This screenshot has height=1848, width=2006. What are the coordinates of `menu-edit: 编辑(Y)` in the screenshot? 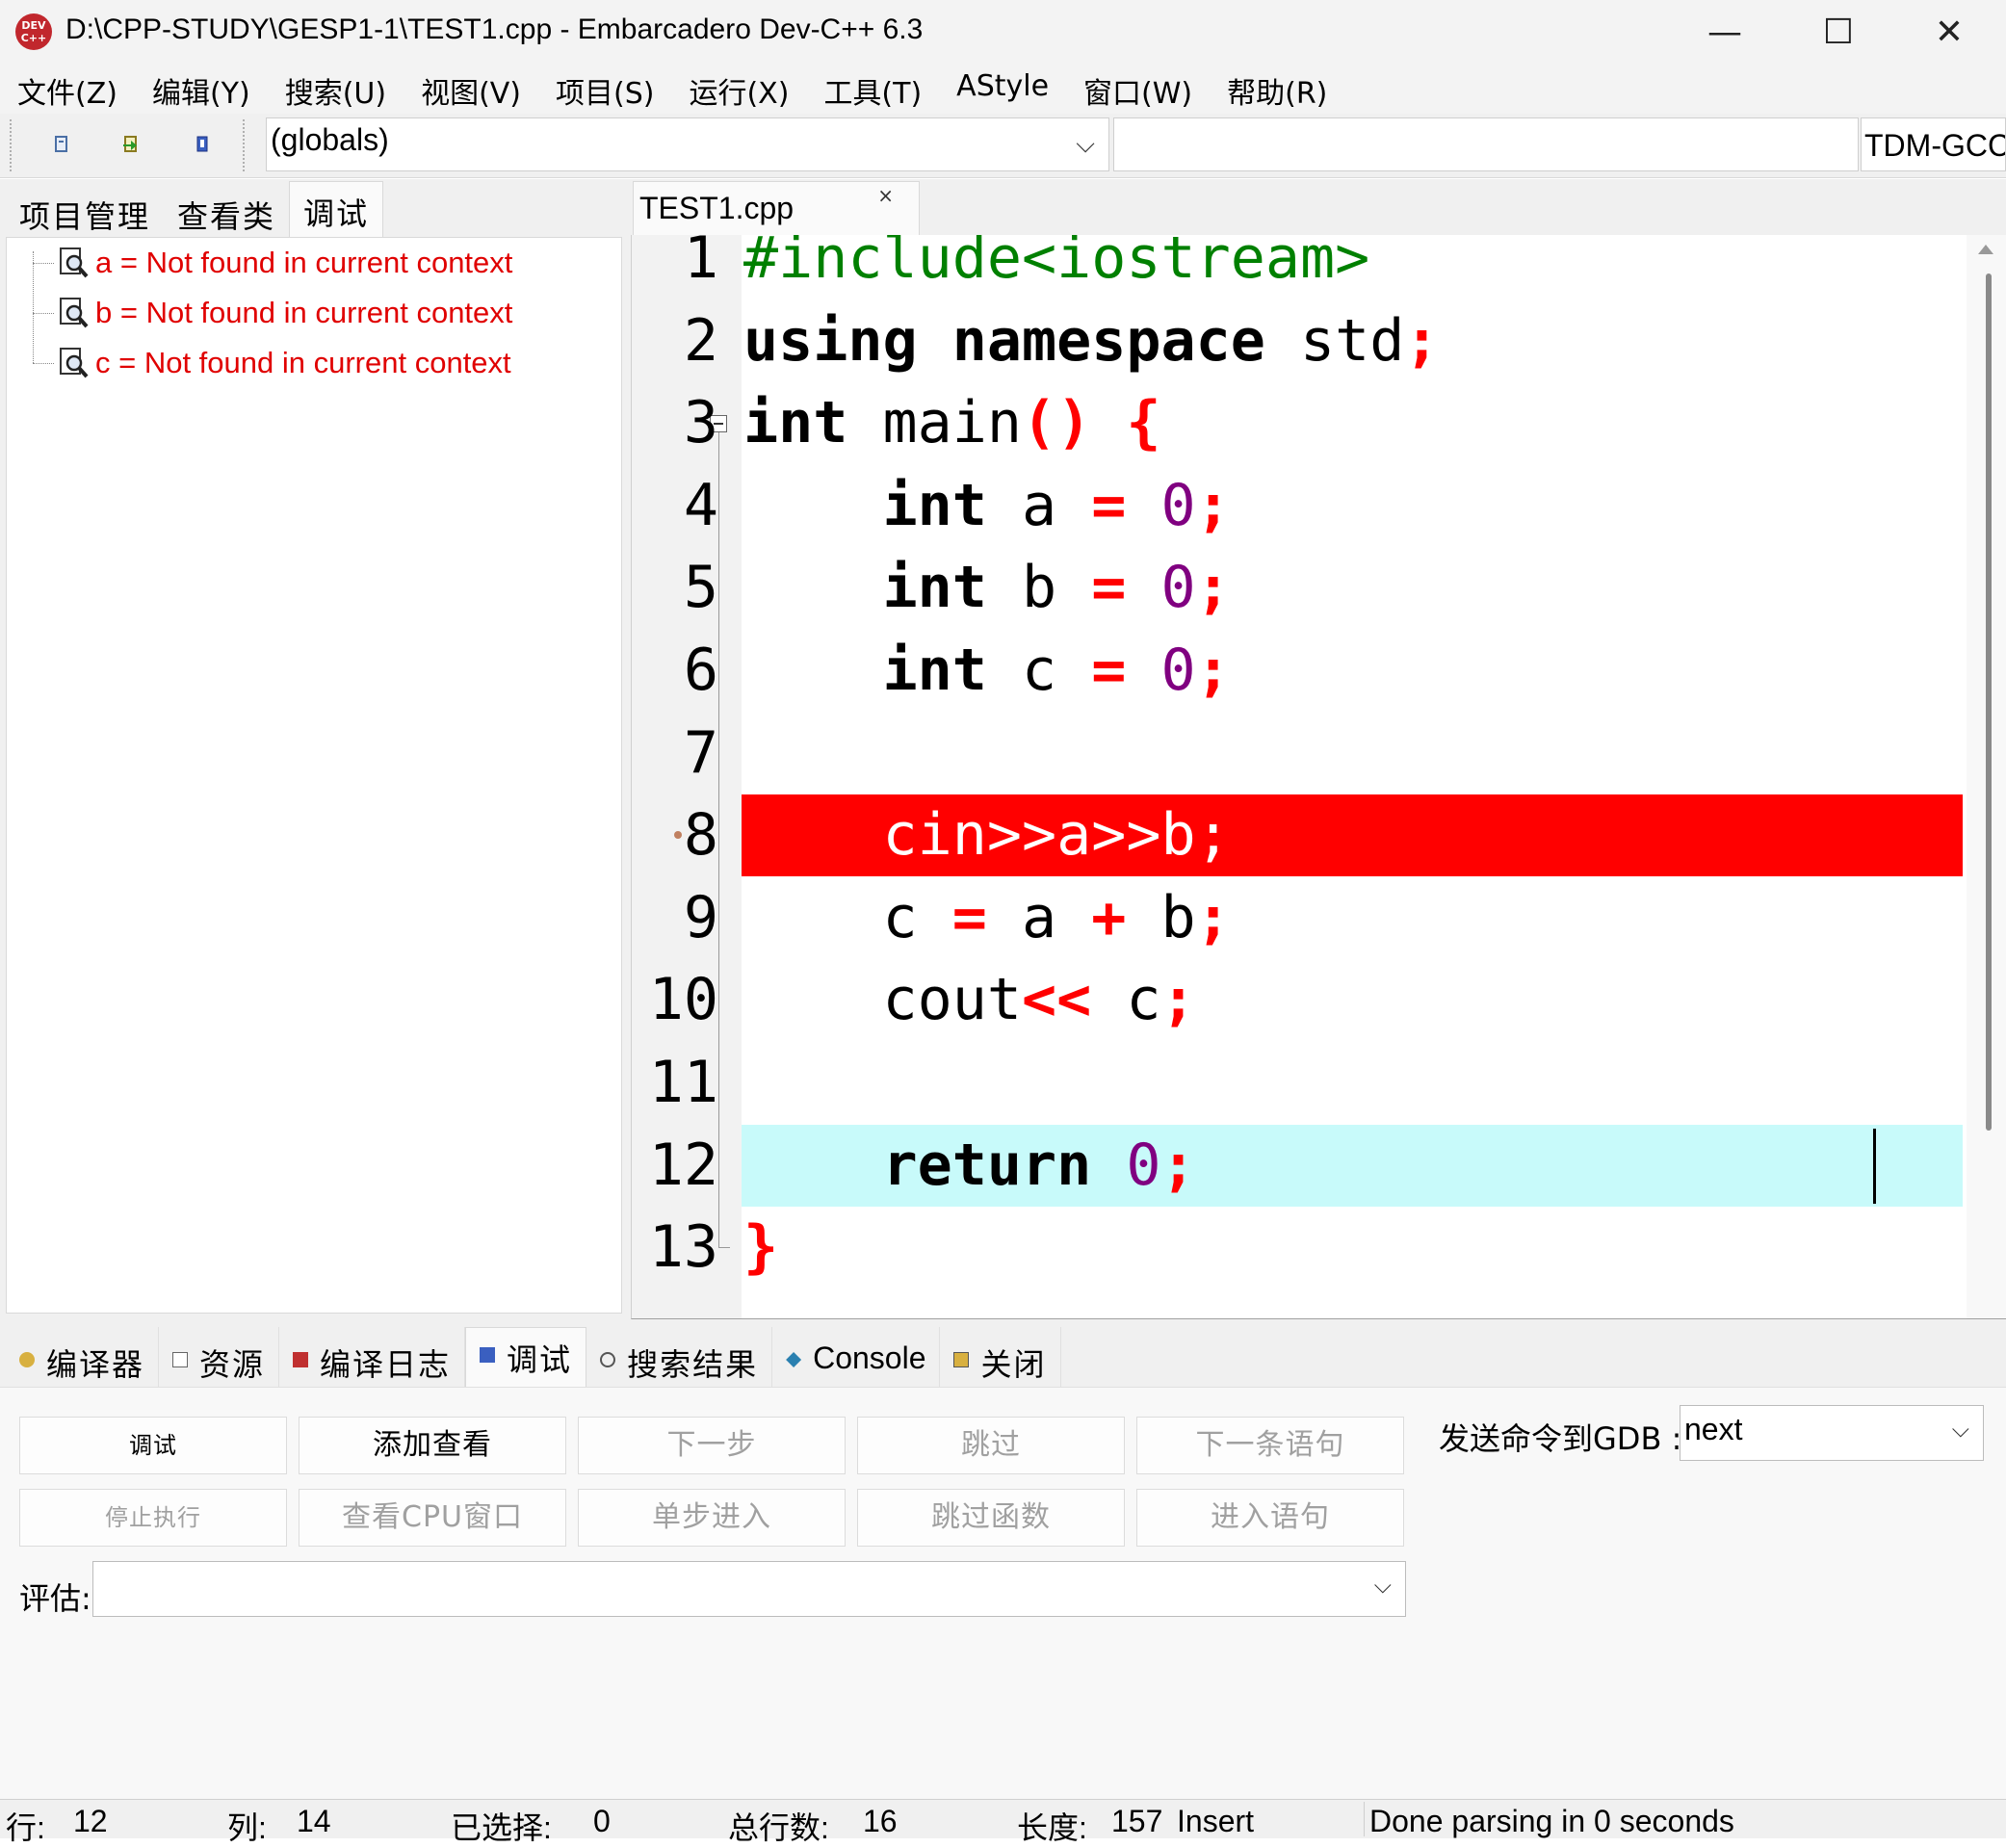 It's located at (201, 89).